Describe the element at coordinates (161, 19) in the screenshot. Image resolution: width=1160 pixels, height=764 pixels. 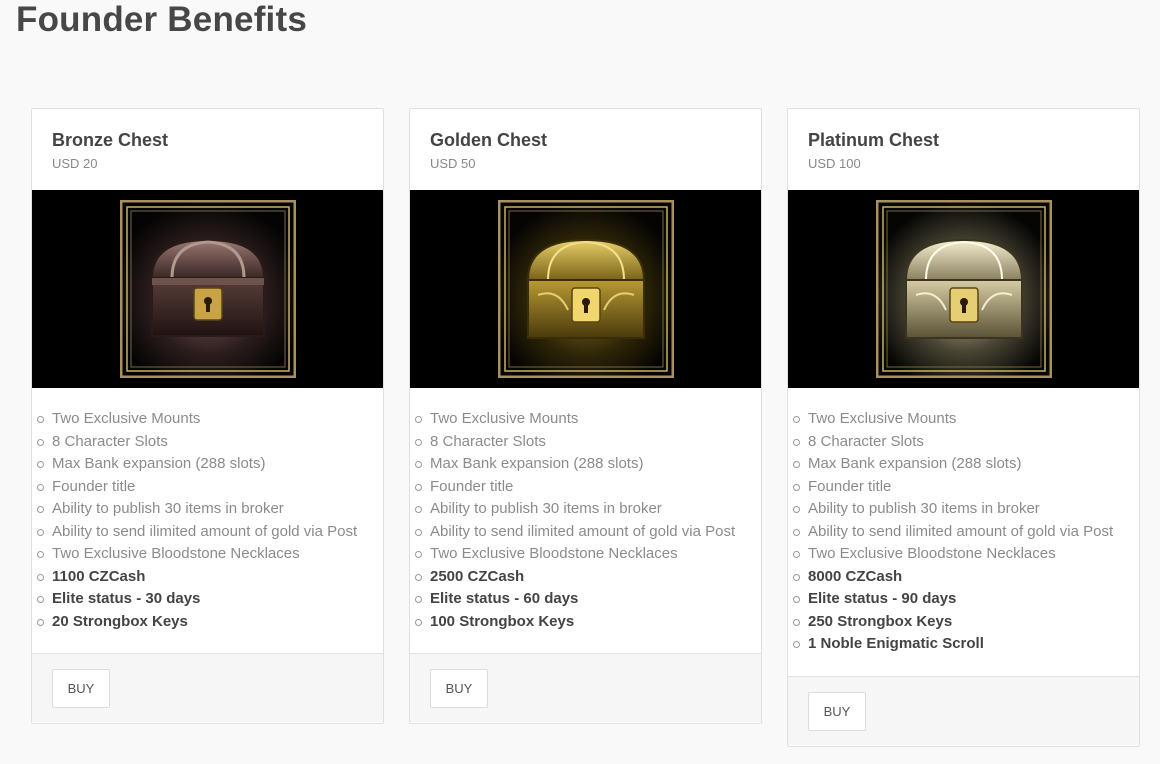
I see `page-title: Founder Benefits` at that location.